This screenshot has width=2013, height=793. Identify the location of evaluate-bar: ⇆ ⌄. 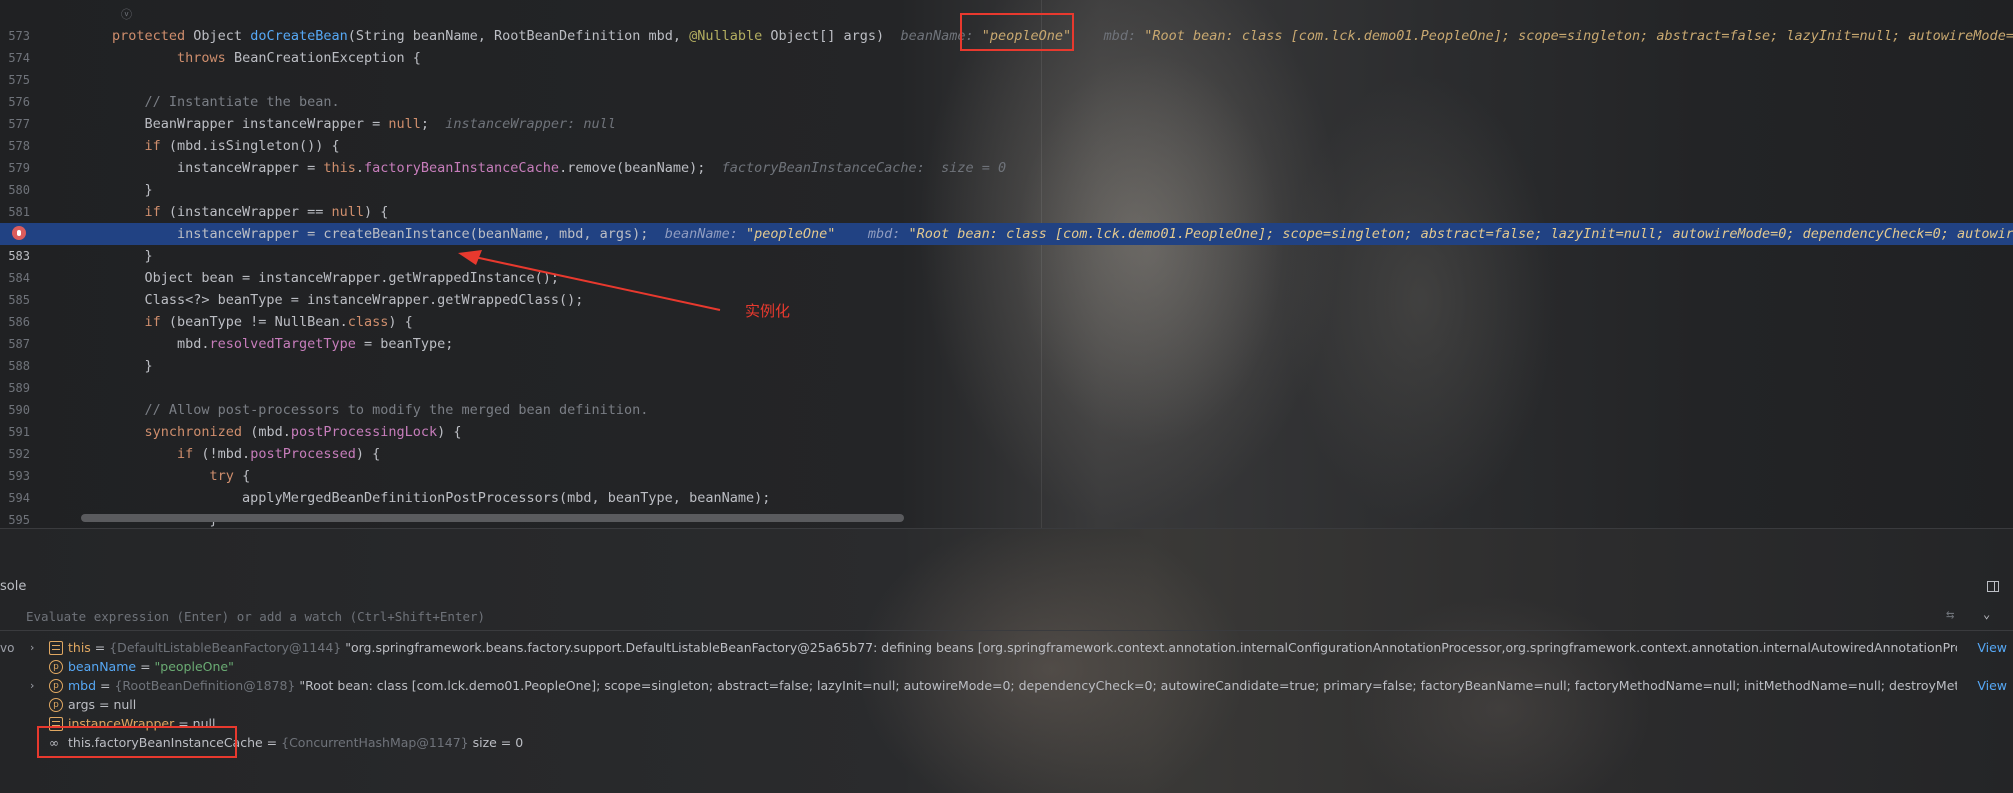
(1006, 616).